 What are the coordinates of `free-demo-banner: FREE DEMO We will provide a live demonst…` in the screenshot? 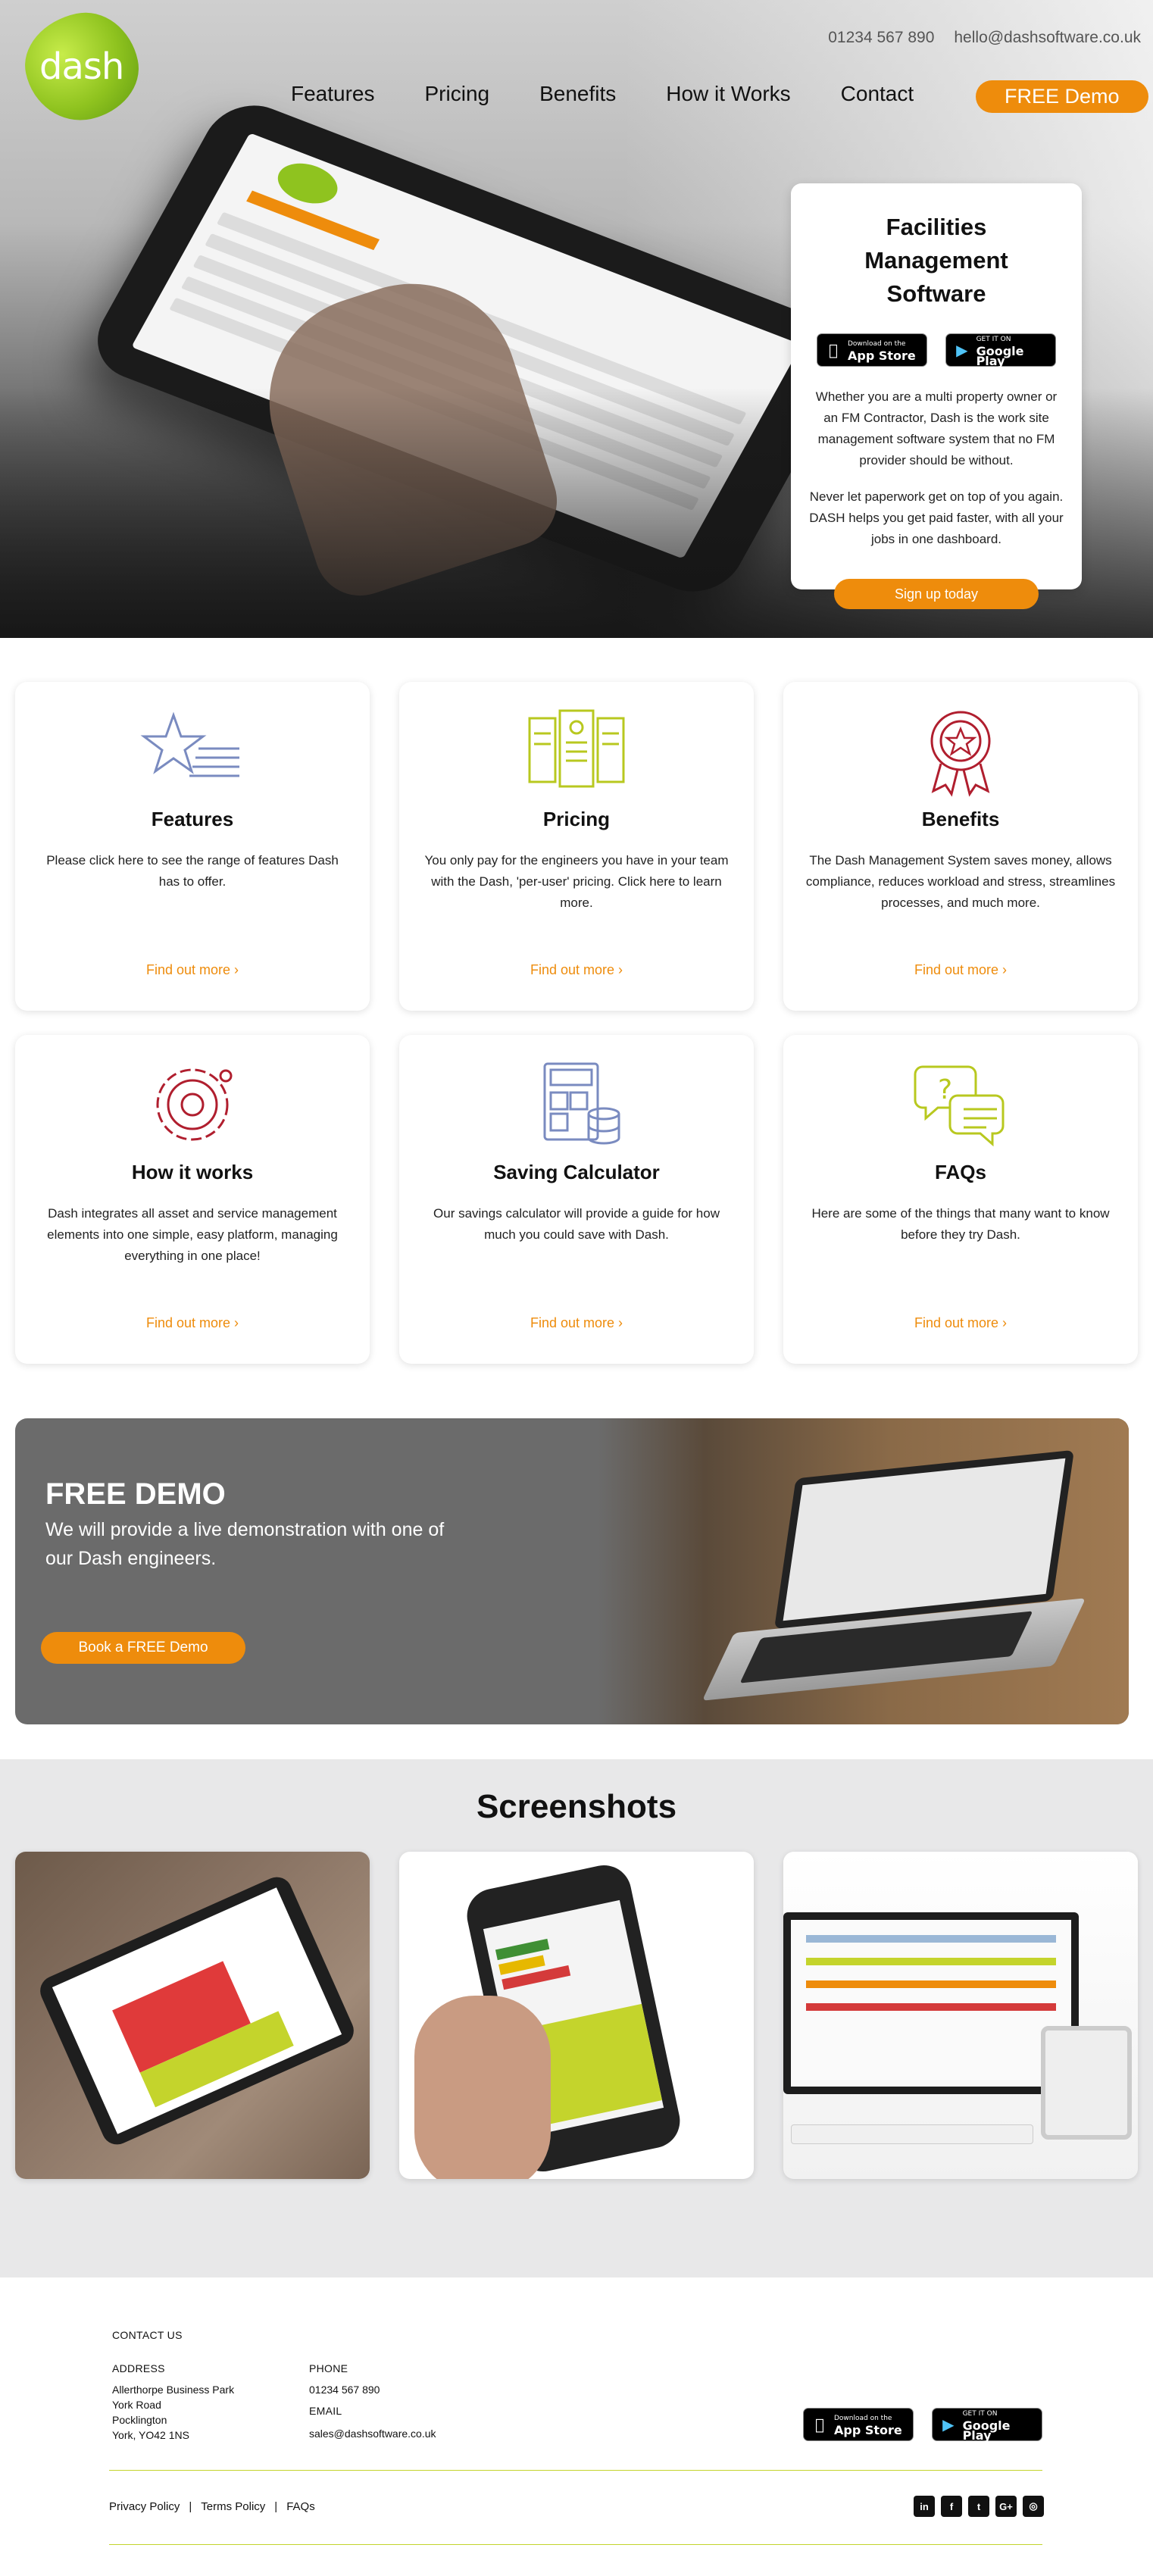 It's located at (572, 1571).